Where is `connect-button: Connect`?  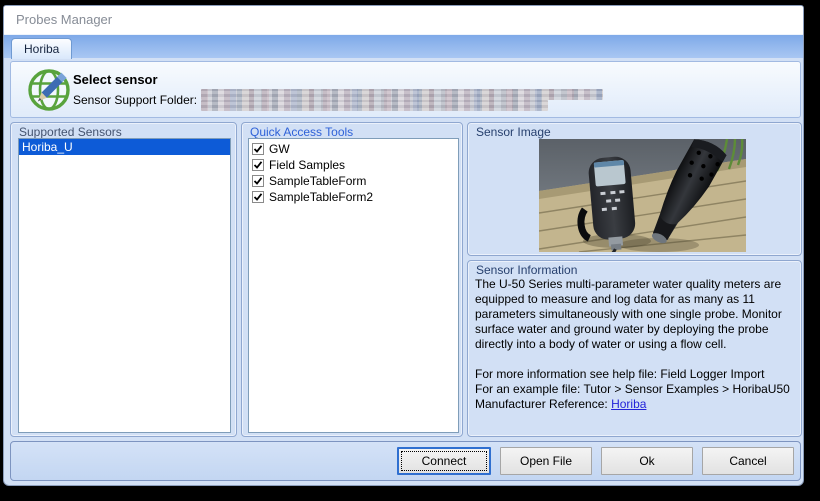
connect-button: Connect is located at coordinates (444, 461).